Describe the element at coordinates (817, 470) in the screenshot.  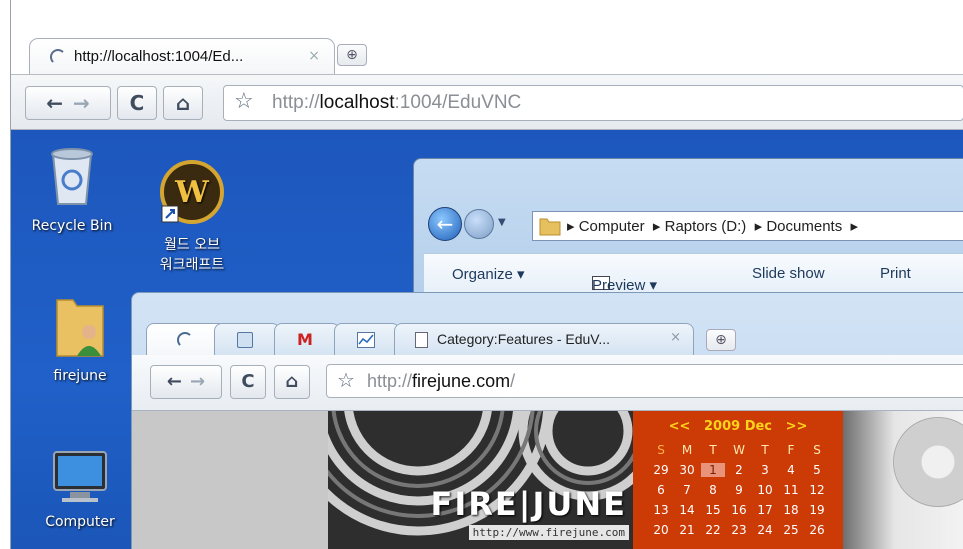
I see `calendar-day: 5` at that location.